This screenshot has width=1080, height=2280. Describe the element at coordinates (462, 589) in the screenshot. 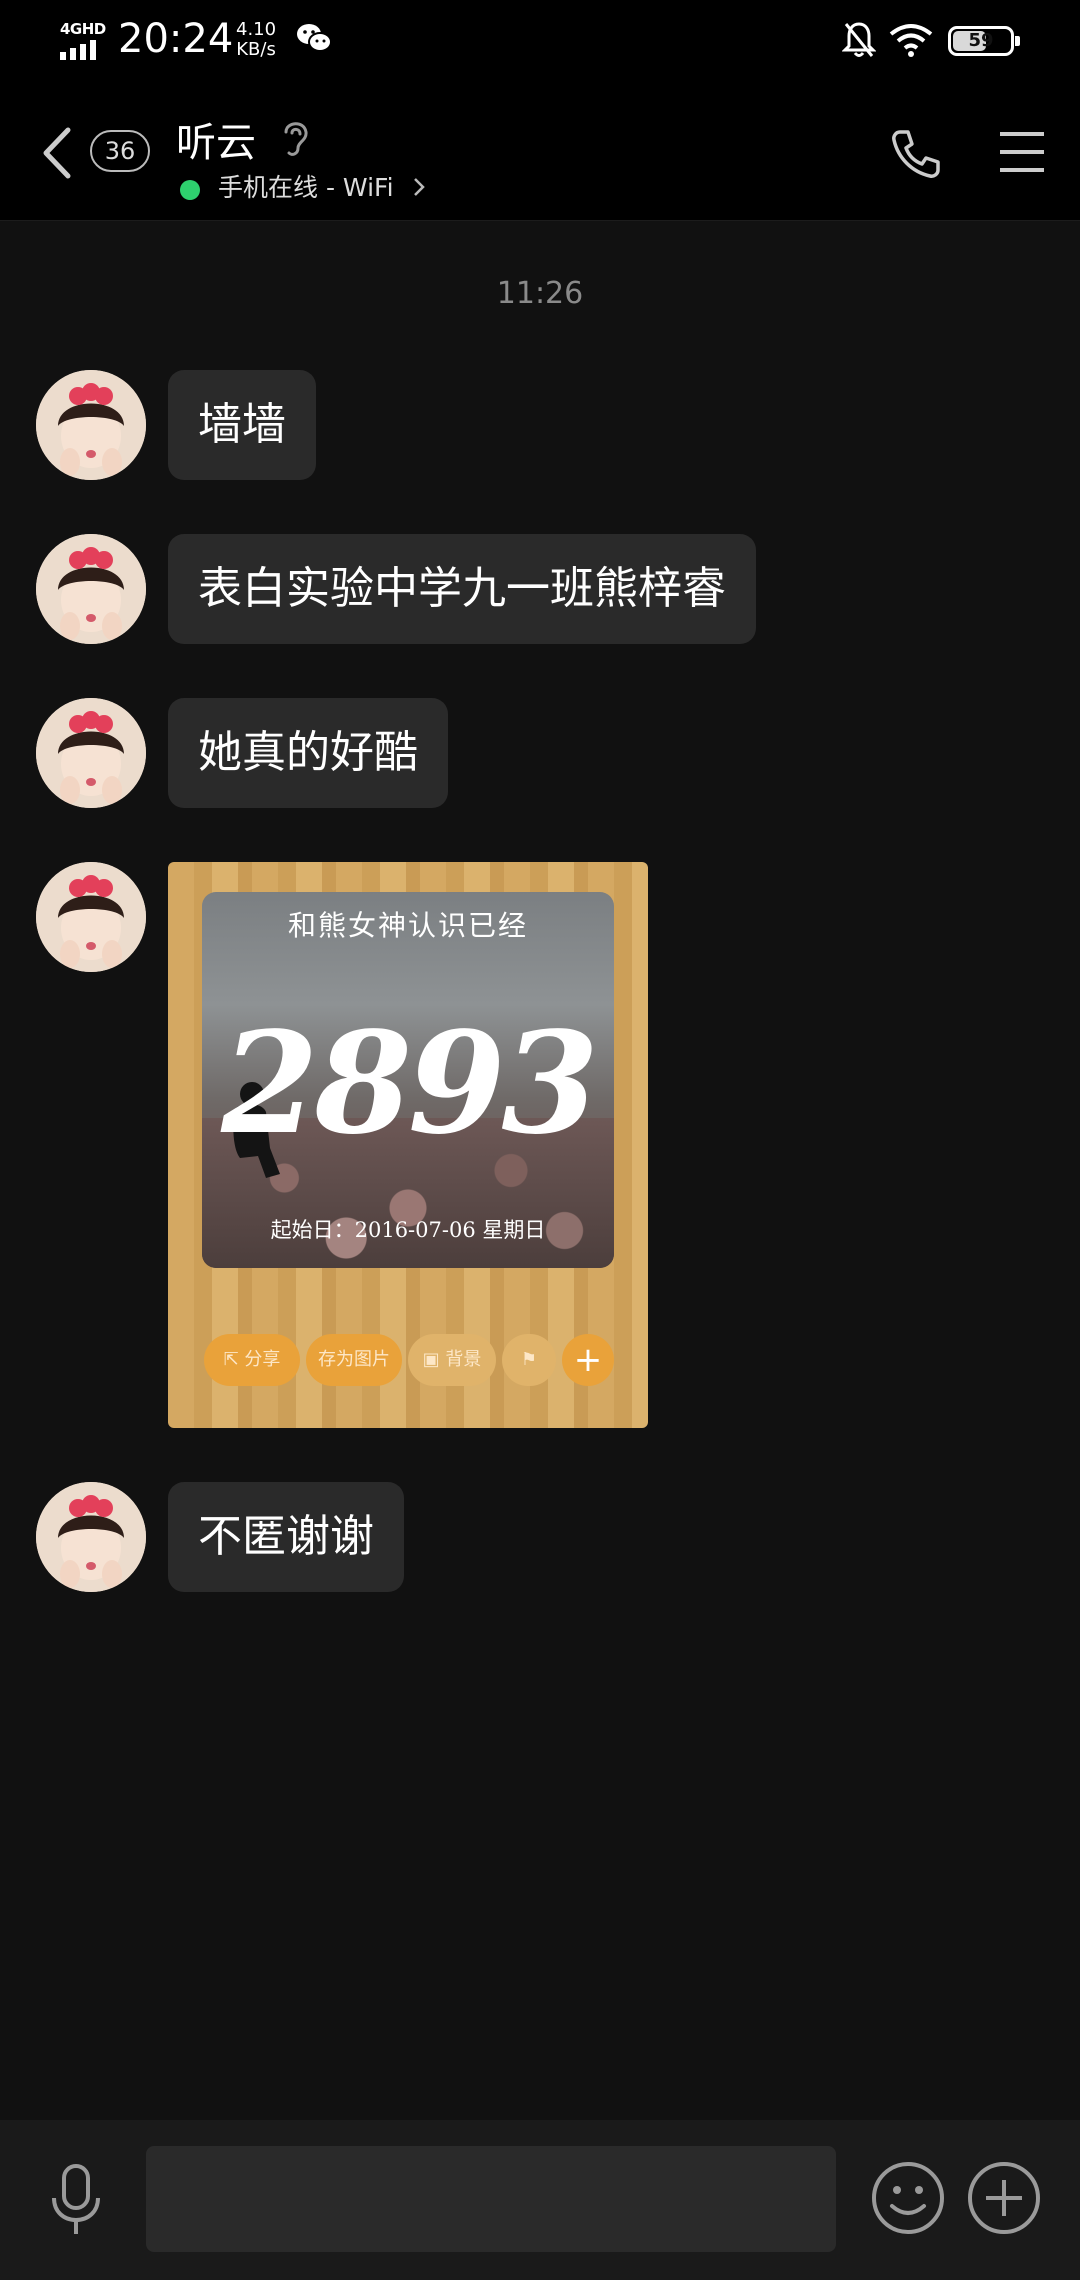

I see `message-bubble: 表白实验中学九一班熊梓睿` at that location.